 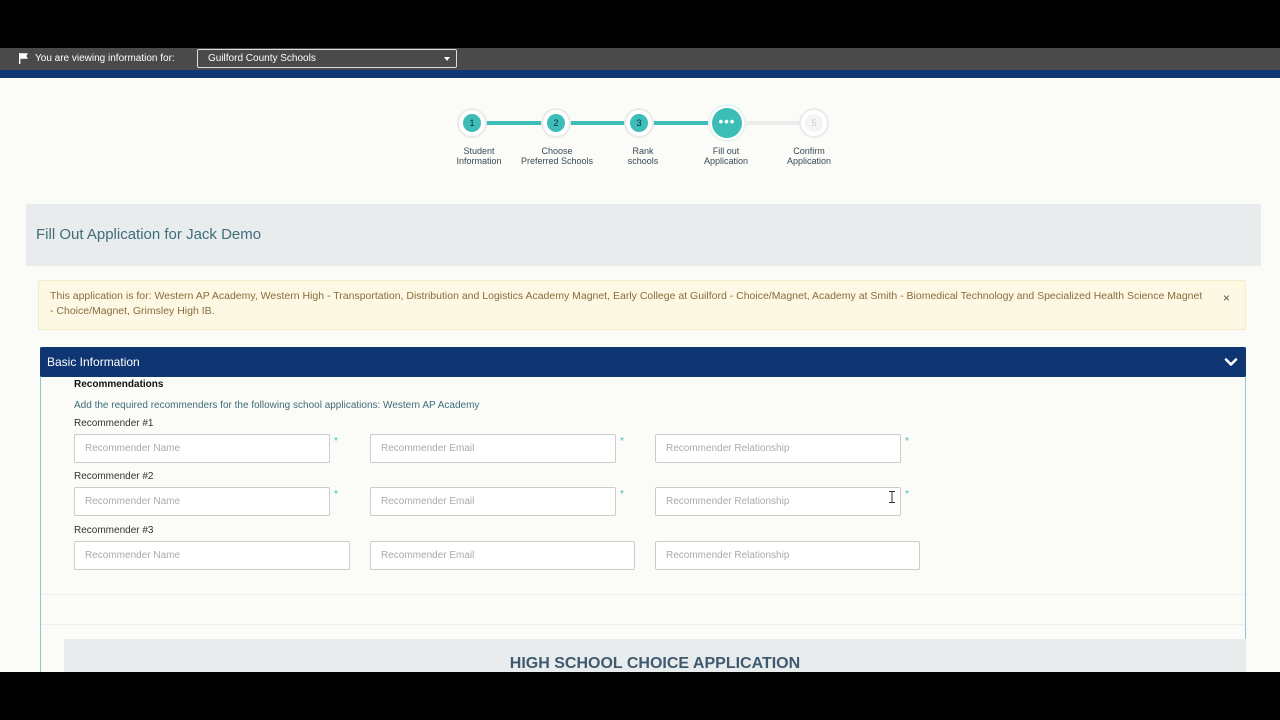 I want to click on stepper-track-complete, so click(x=600, y=123).